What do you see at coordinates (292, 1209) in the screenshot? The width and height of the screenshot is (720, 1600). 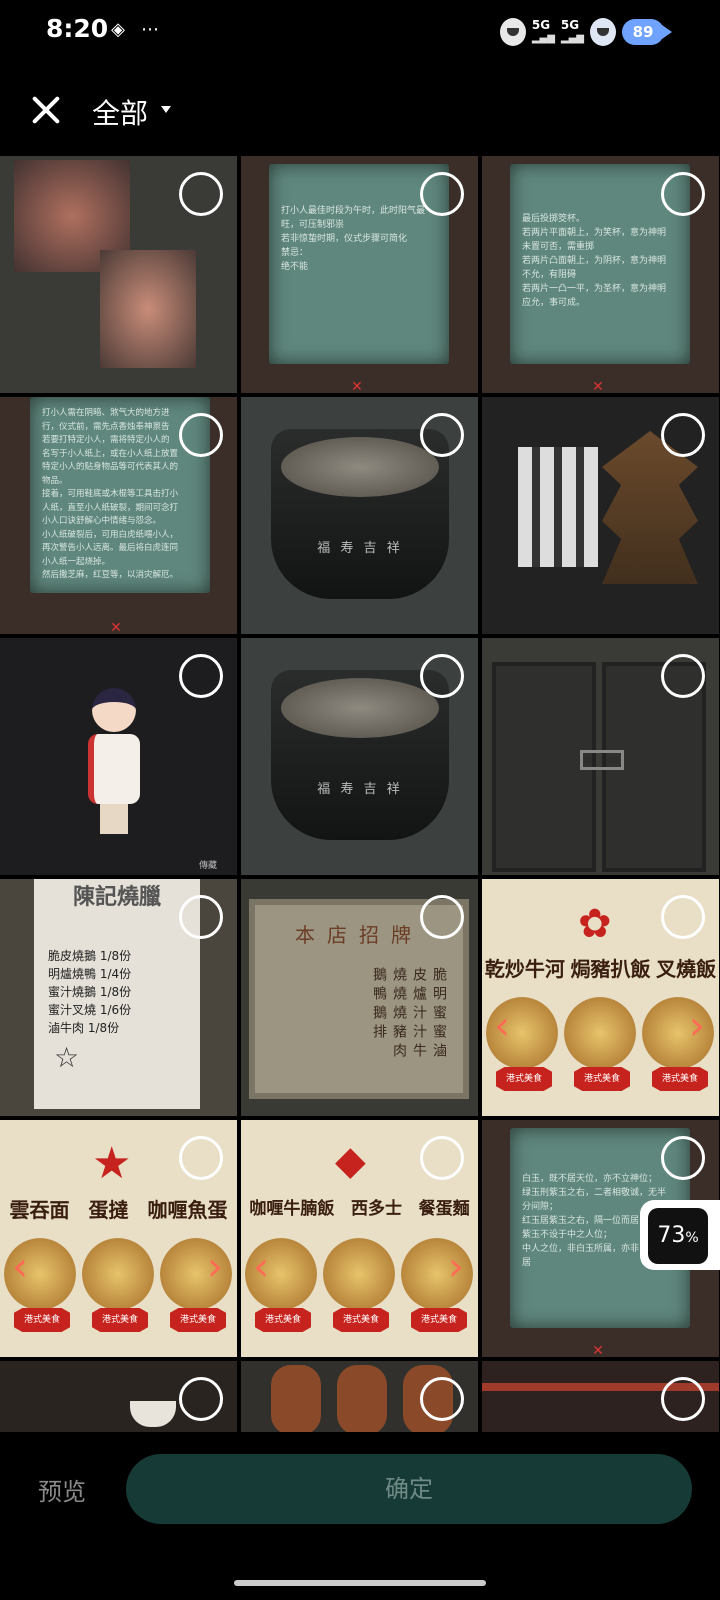 I see `menu-dish-label: 咖喱牛腩飯` at bounding box center [292, 1209].